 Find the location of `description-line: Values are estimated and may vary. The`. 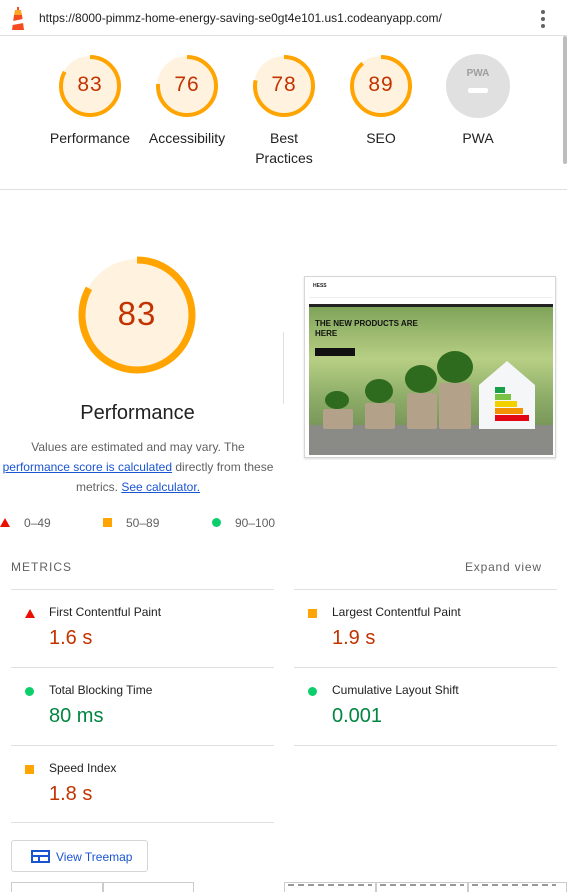

description-line: Values are estimated and may vary. The is located at coordinates (138, 447).